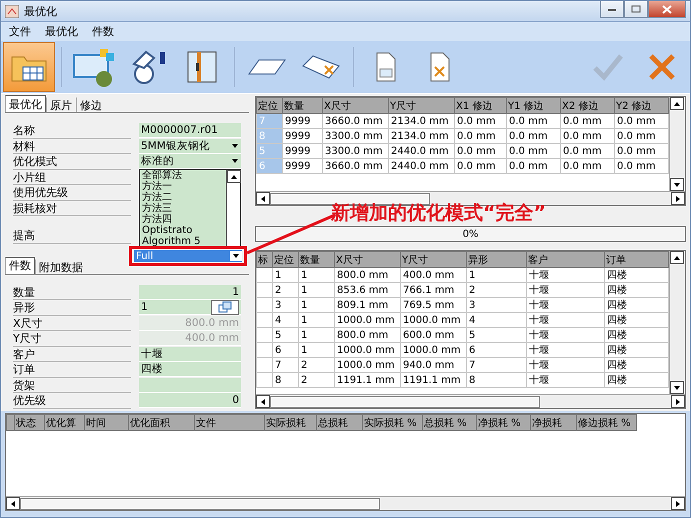 The width and height of the screenshot is (691, 518). Describe the element at coordinates (183, 175) in the screenshot. I see `dropdown-option: 全部算法` at that location.